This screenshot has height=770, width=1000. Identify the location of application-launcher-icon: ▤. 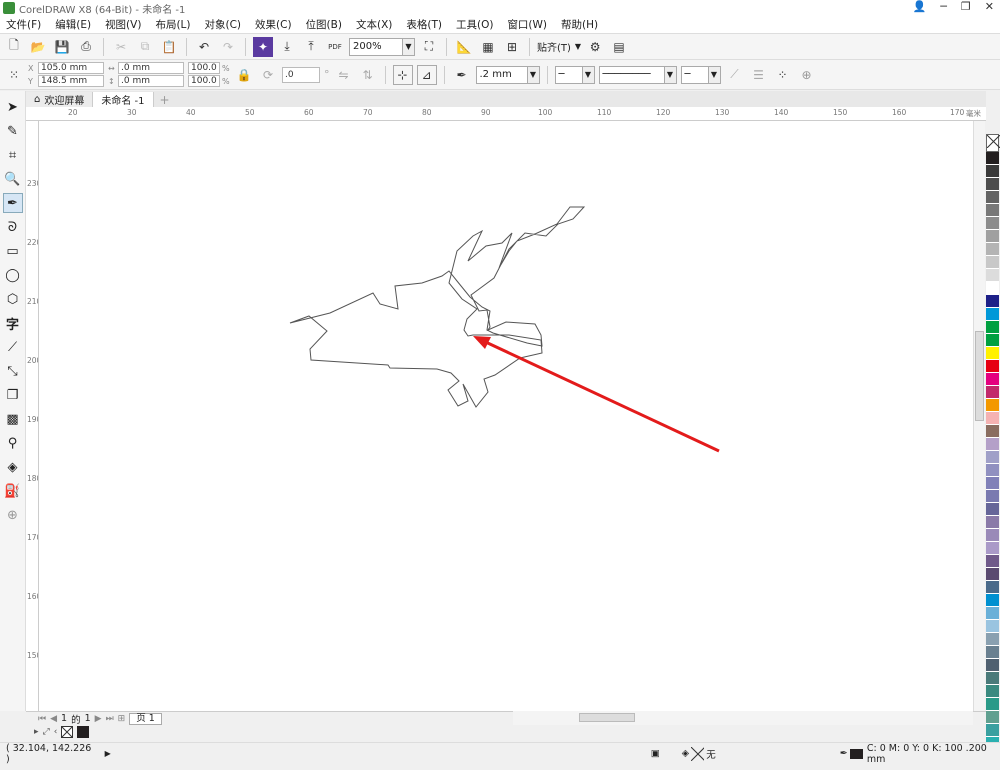
(619, 47).